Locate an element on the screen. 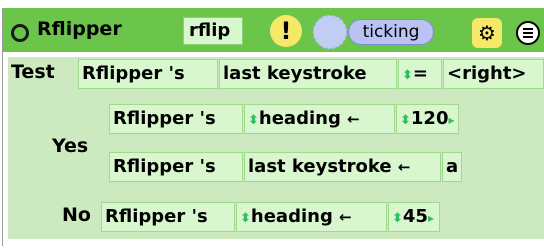  yes-stmt1-property: ⬍heading ← is located at coordinates (319, 119).